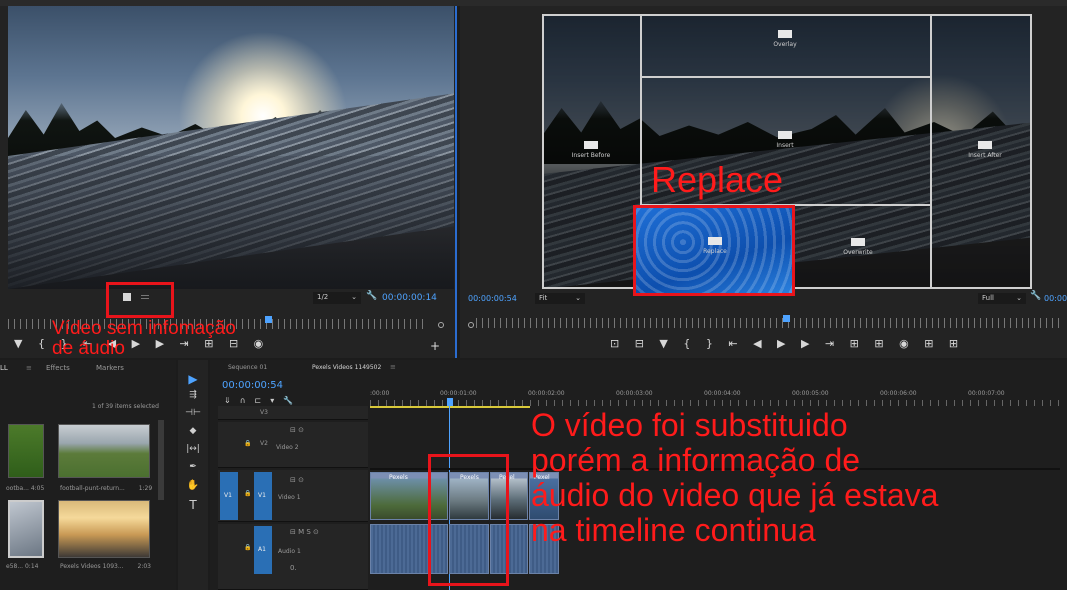 The height and width of the screenshot is (590, 1067). Describe the element at coordinates (110, 368) in the screenshot. I see `markers-tab: Markers` at that location.